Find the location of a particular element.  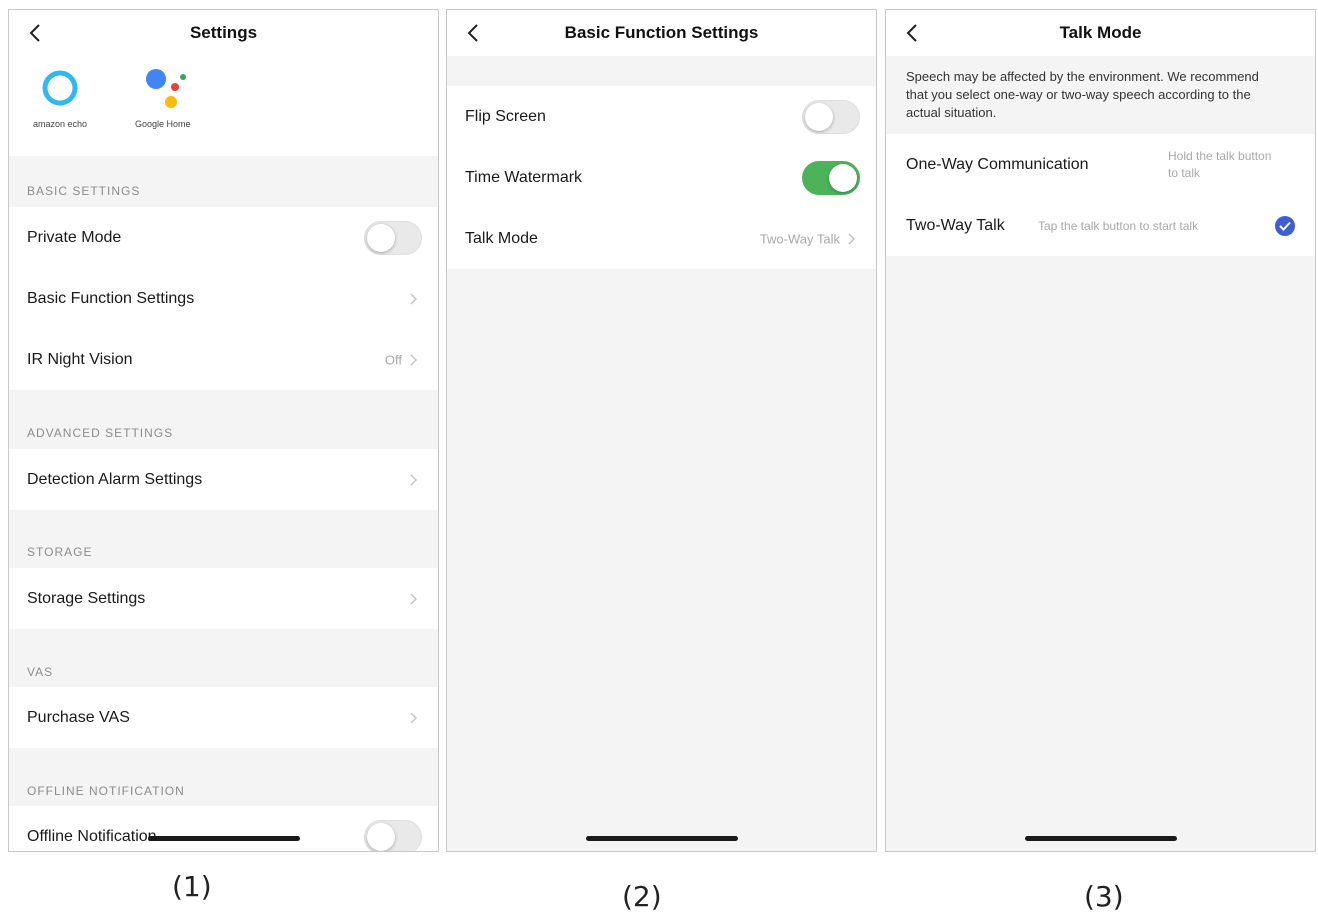

nav-bar: Basic Function Settings is located at coordinates (661, 33).